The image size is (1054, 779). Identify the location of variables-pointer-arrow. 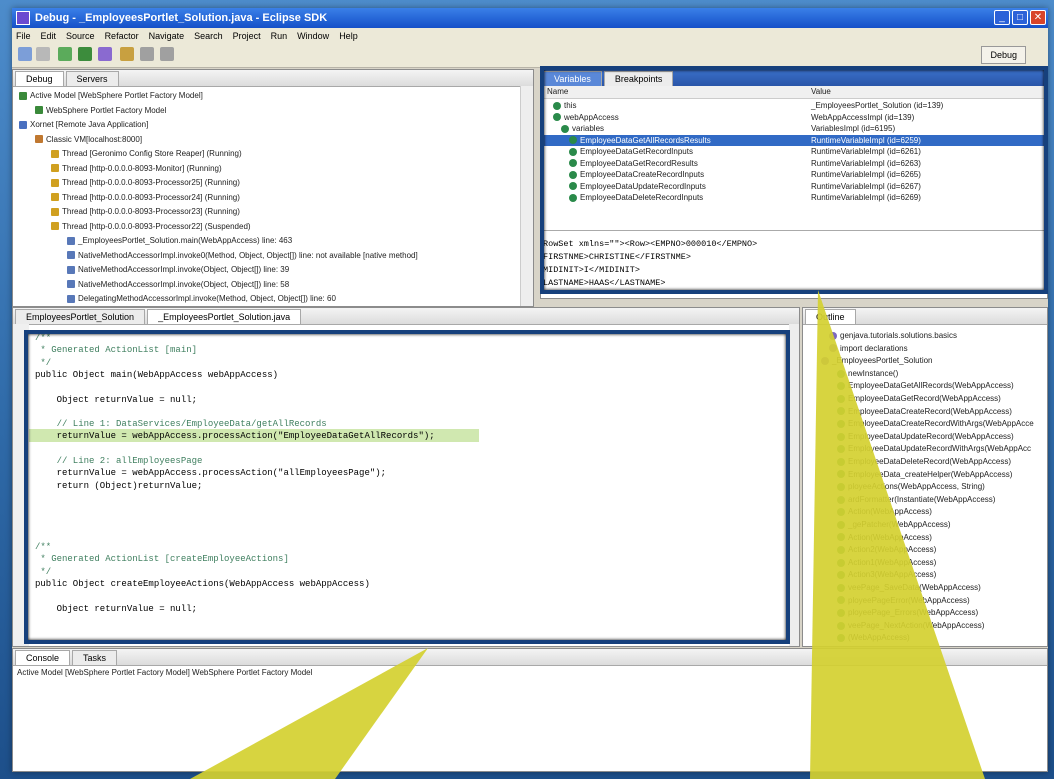
(897, 534).